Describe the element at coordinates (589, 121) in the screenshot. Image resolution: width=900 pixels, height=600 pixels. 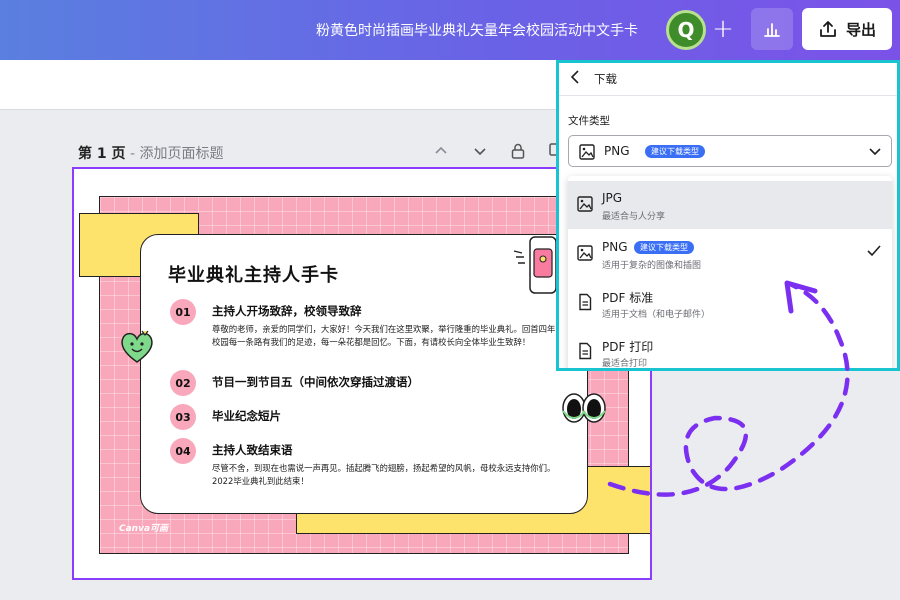
I see `file-type-label: 文件类型` at that location.